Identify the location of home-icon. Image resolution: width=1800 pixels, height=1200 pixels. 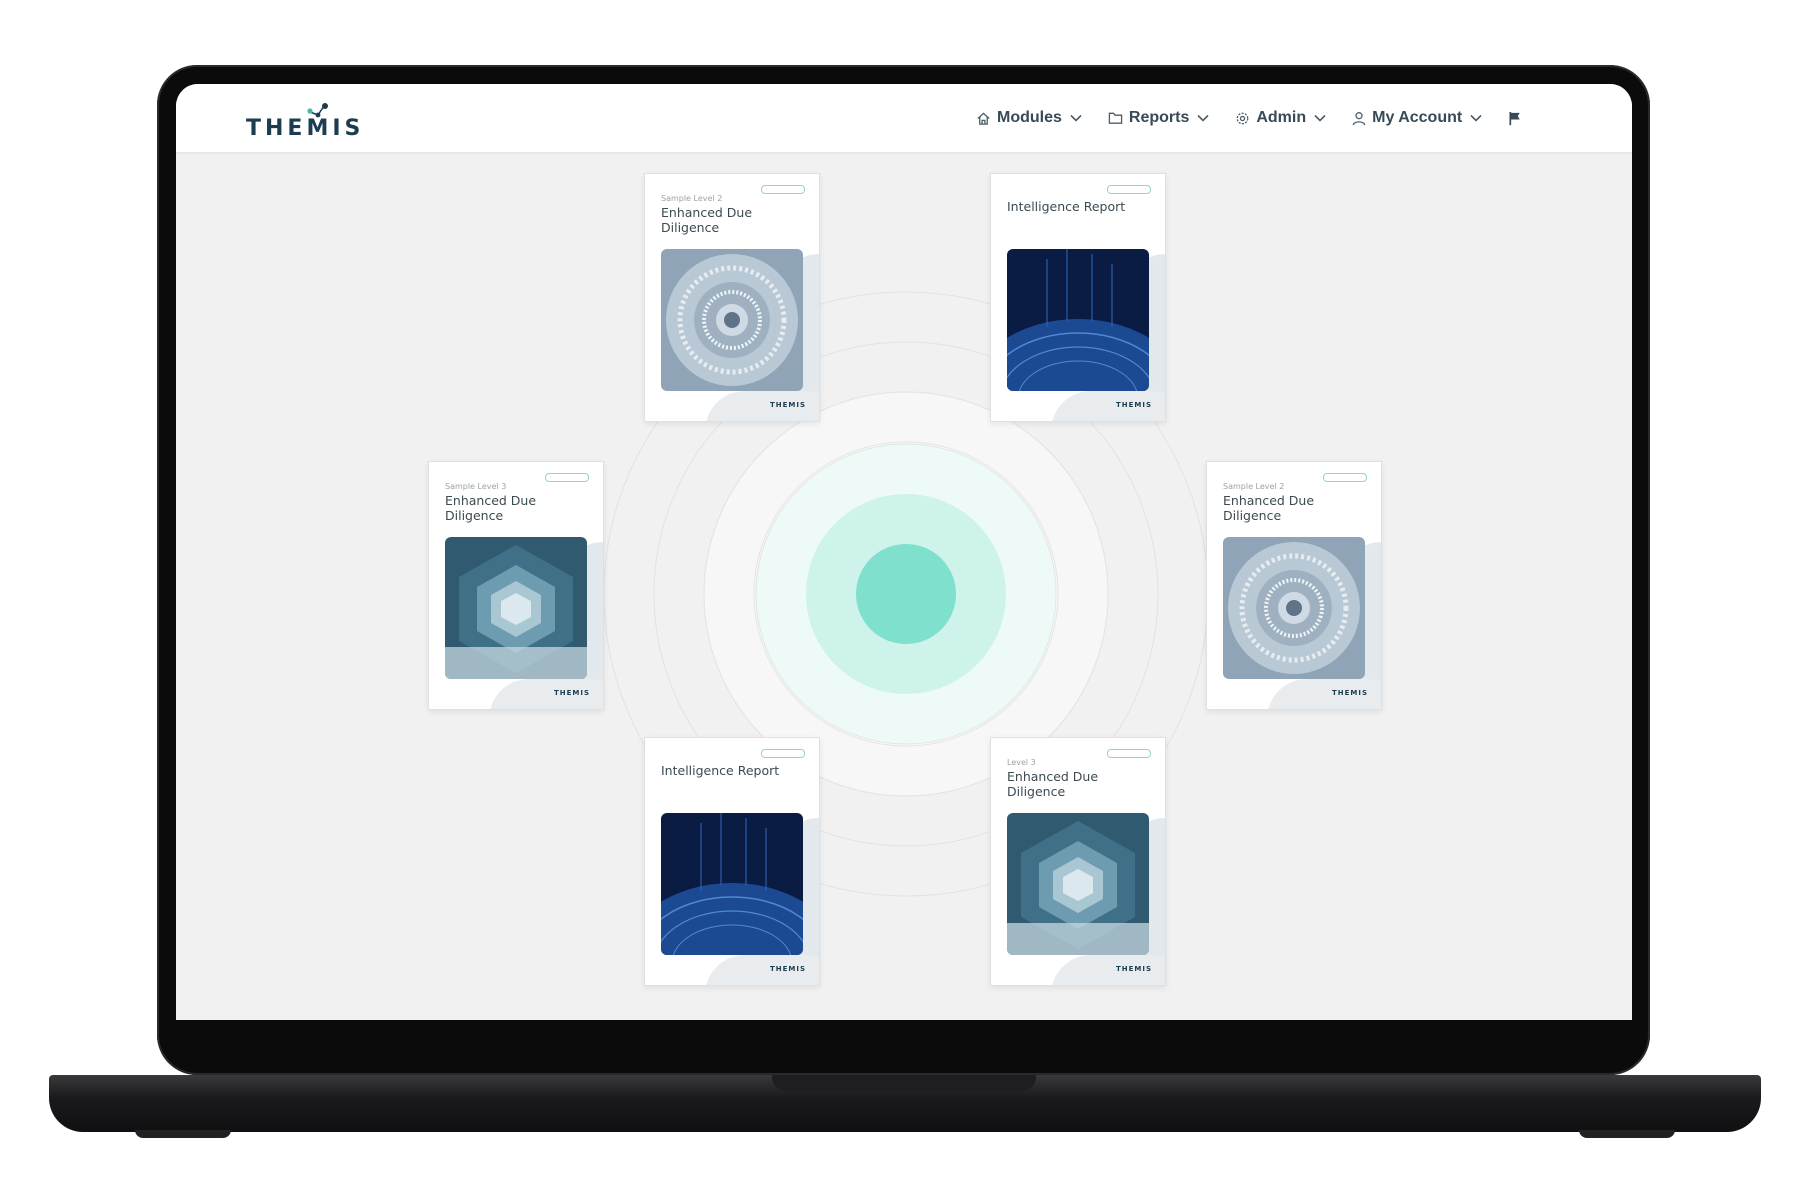
(983, 118).